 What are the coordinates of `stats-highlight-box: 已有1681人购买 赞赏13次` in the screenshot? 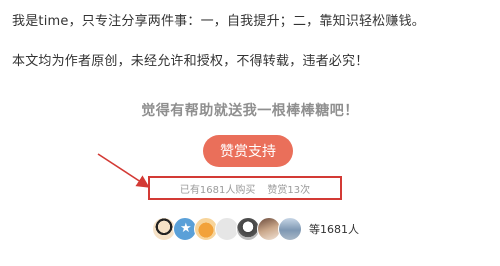 It's located at (245, 188).